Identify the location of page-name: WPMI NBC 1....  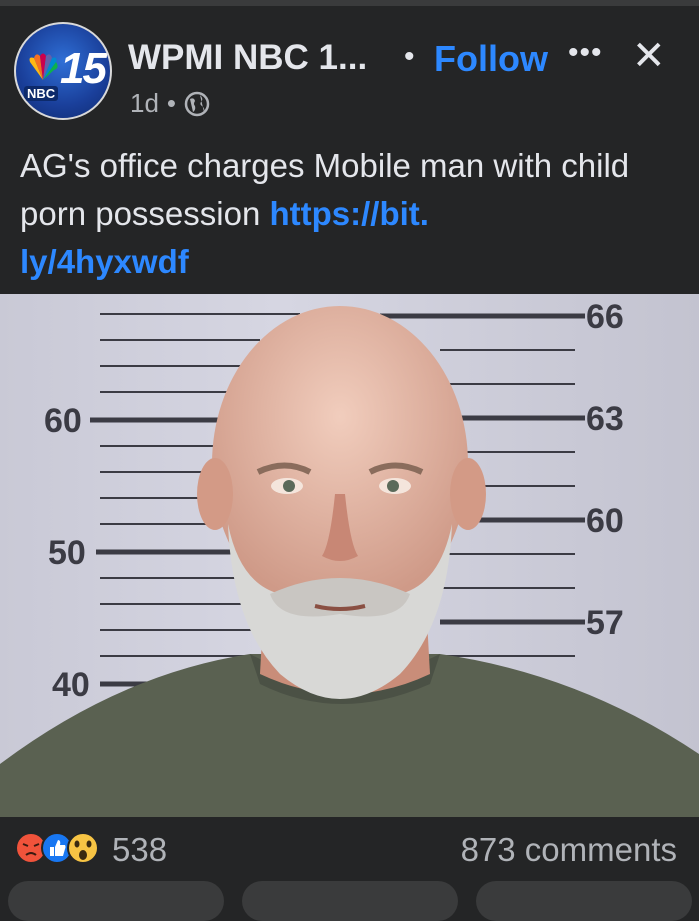
(247, 58).